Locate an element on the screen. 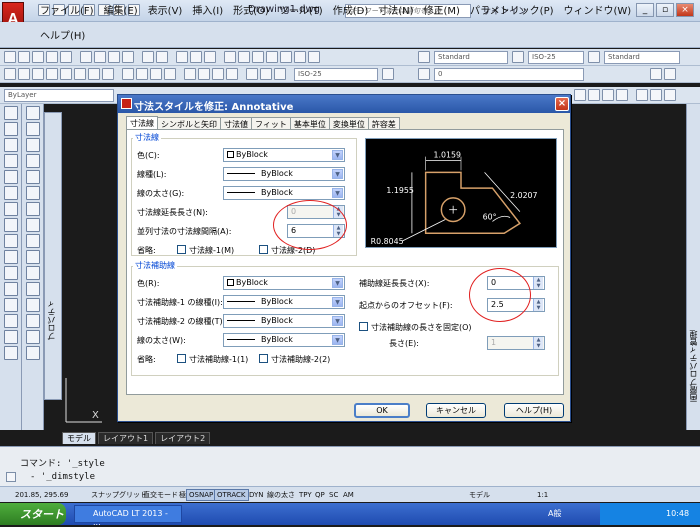  polyline-draw-icon is located at coordinates (32, 145).